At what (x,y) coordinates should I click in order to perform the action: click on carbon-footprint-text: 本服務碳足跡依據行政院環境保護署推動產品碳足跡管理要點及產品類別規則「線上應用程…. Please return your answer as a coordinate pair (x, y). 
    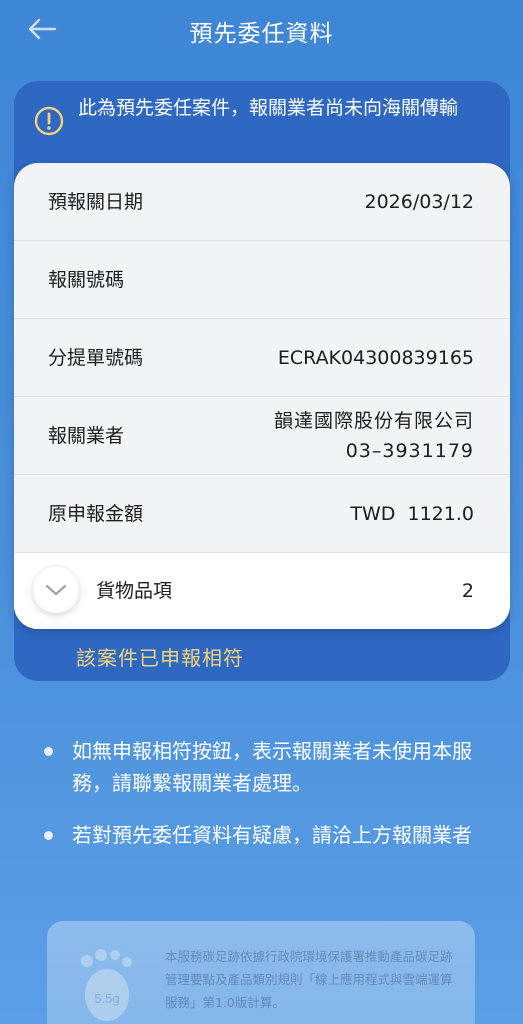
    Looking at the image, I should click on (309, 979).